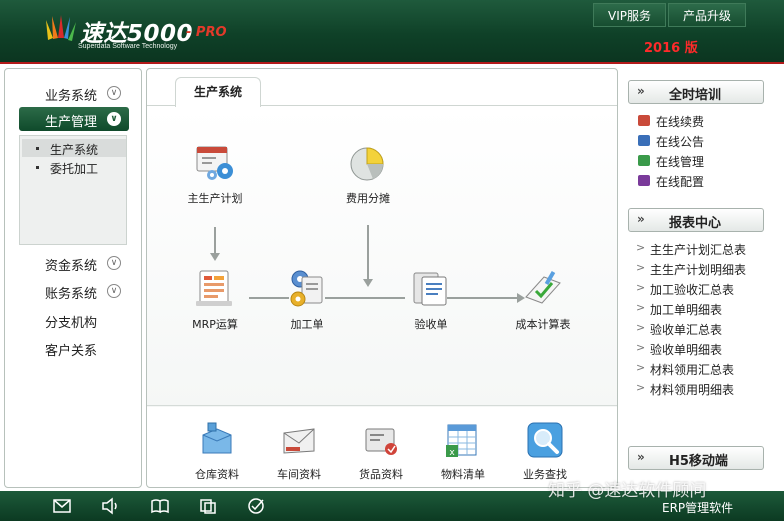 The height and width of the screenshot is (521, 784). What do you see at coordinates (431, 324) in the screenshot?
I see `flow-node-label: 验收单` at bounding box center [431, 324].